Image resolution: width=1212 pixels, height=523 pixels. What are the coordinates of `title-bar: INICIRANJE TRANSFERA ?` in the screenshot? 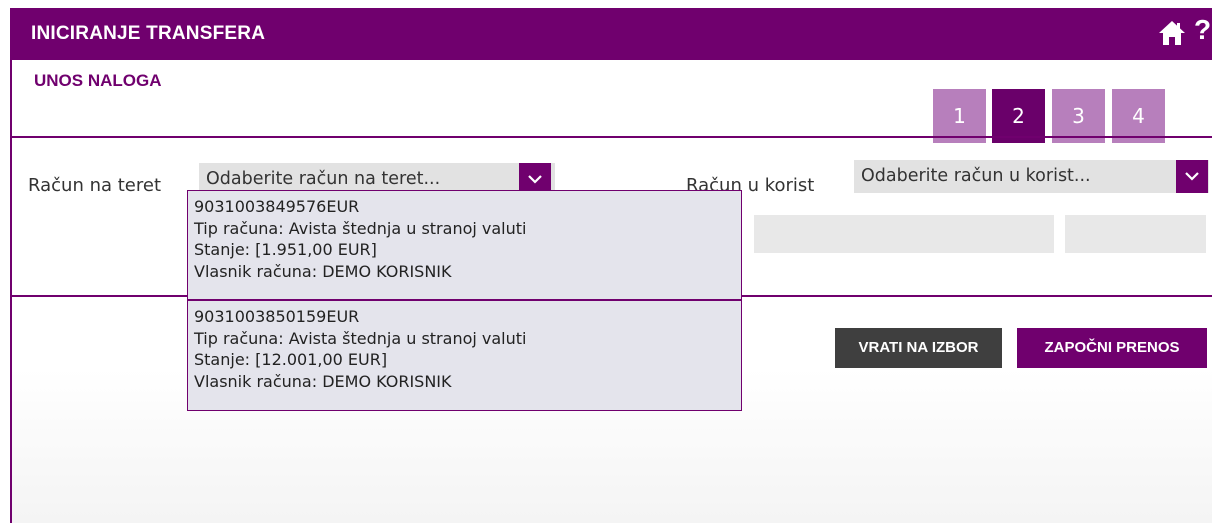 It's located at (612, 34).